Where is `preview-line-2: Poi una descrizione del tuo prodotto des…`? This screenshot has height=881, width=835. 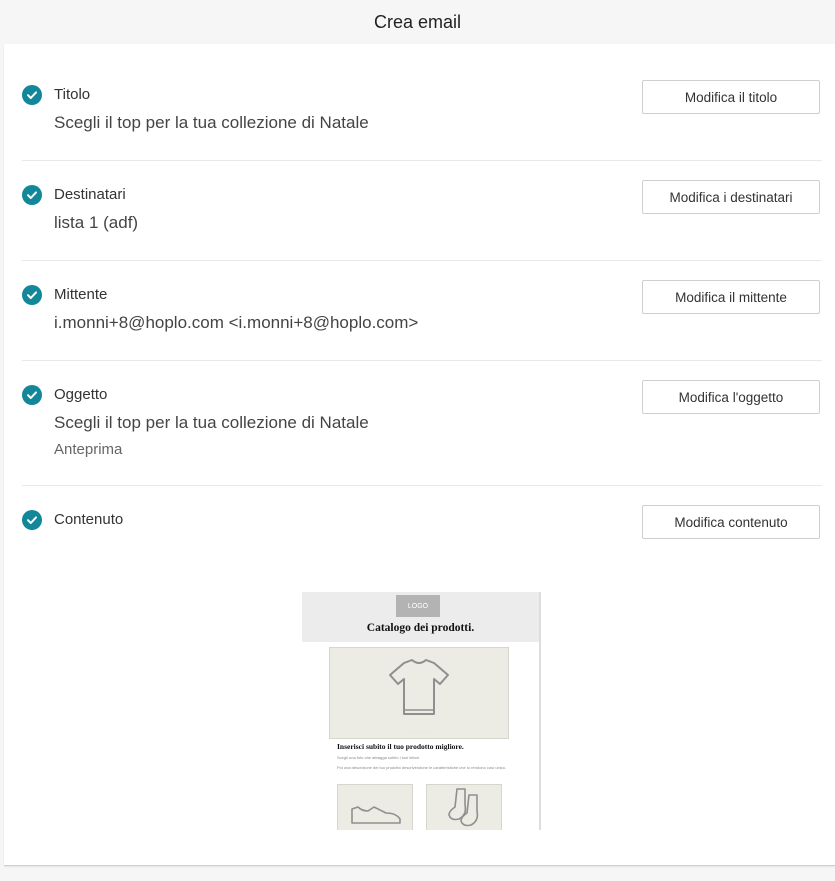 preview-line-2: Poi una descrizione del tuo prodotto des… is located at coordinates (421, 767).